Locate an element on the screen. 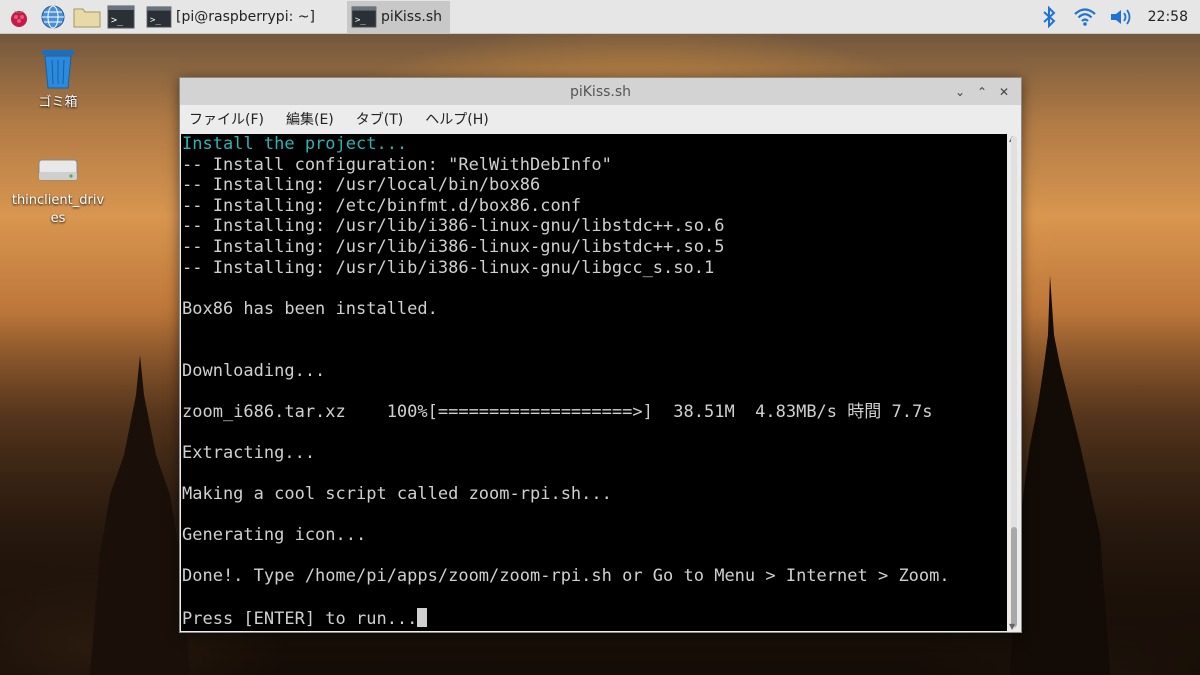 The width and height of the screenshot is (1200, 675). web-browser-icon is located at coordinates (53, 17).